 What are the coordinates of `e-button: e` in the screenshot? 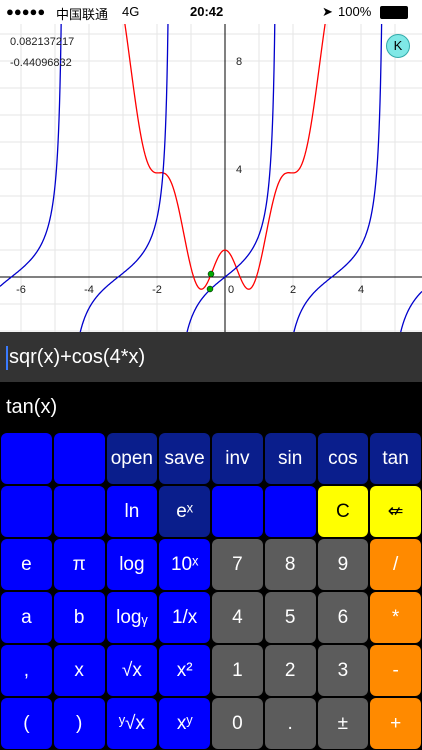 It's located at (26, 564).